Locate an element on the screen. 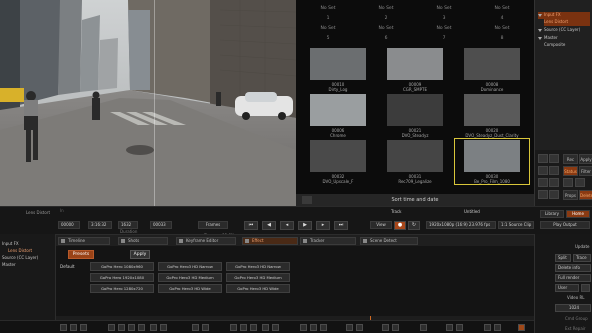 This screenshot has width=592, height=333. gallery-thumb: 00006 Chrome is located at coordinates (338, 117).